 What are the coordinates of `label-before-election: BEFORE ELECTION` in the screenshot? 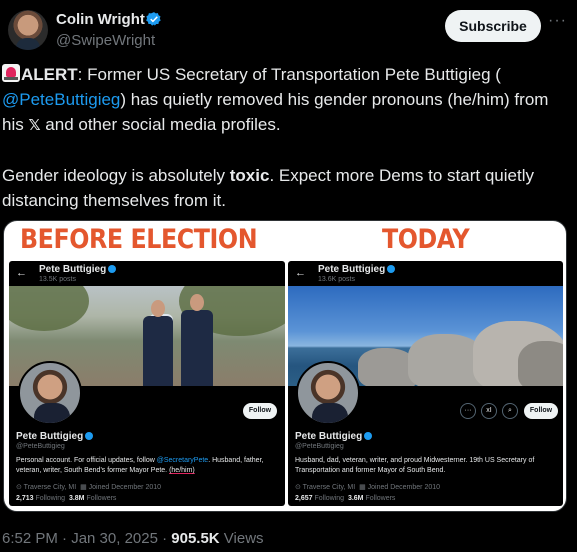 It's located at (139, 239).